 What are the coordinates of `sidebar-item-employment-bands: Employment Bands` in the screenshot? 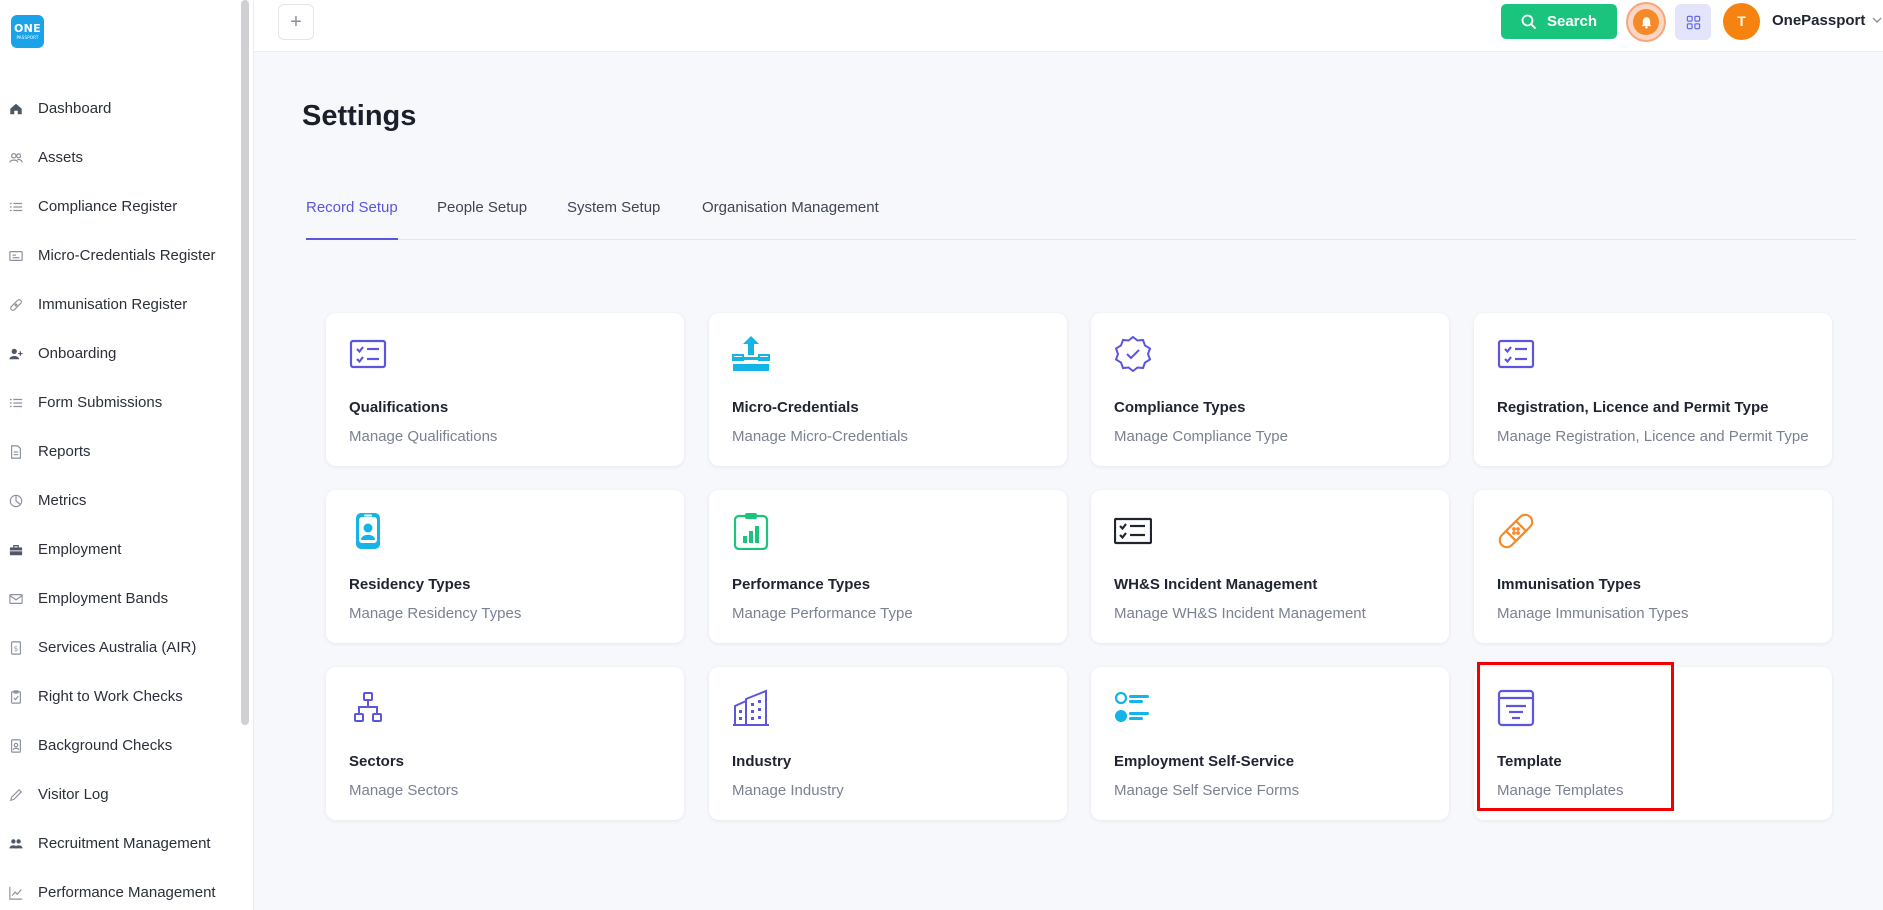 It's located at (120, 598).